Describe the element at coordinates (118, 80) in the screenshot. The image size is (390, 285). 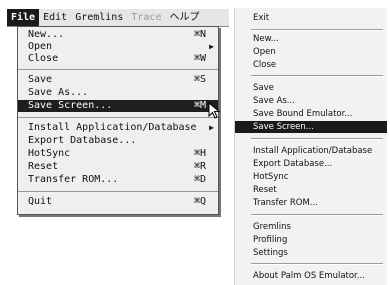
I see `menu-item-save: Save ⌘S` at that location.